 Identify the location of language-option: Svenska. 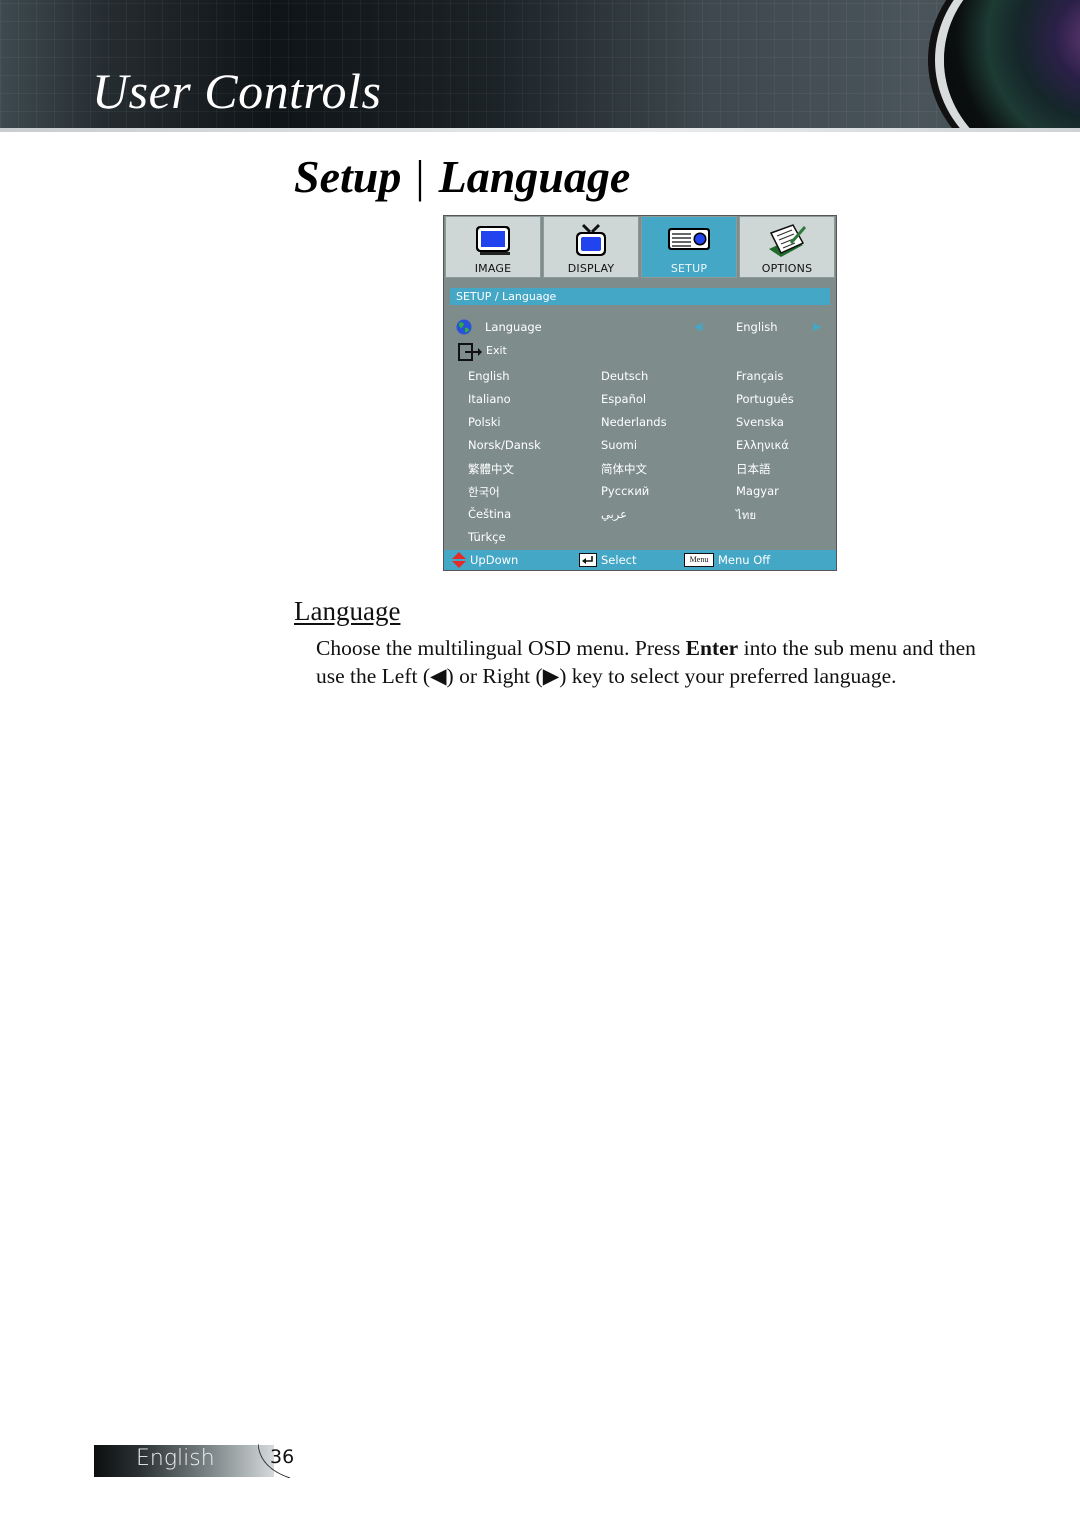
(760, 422).